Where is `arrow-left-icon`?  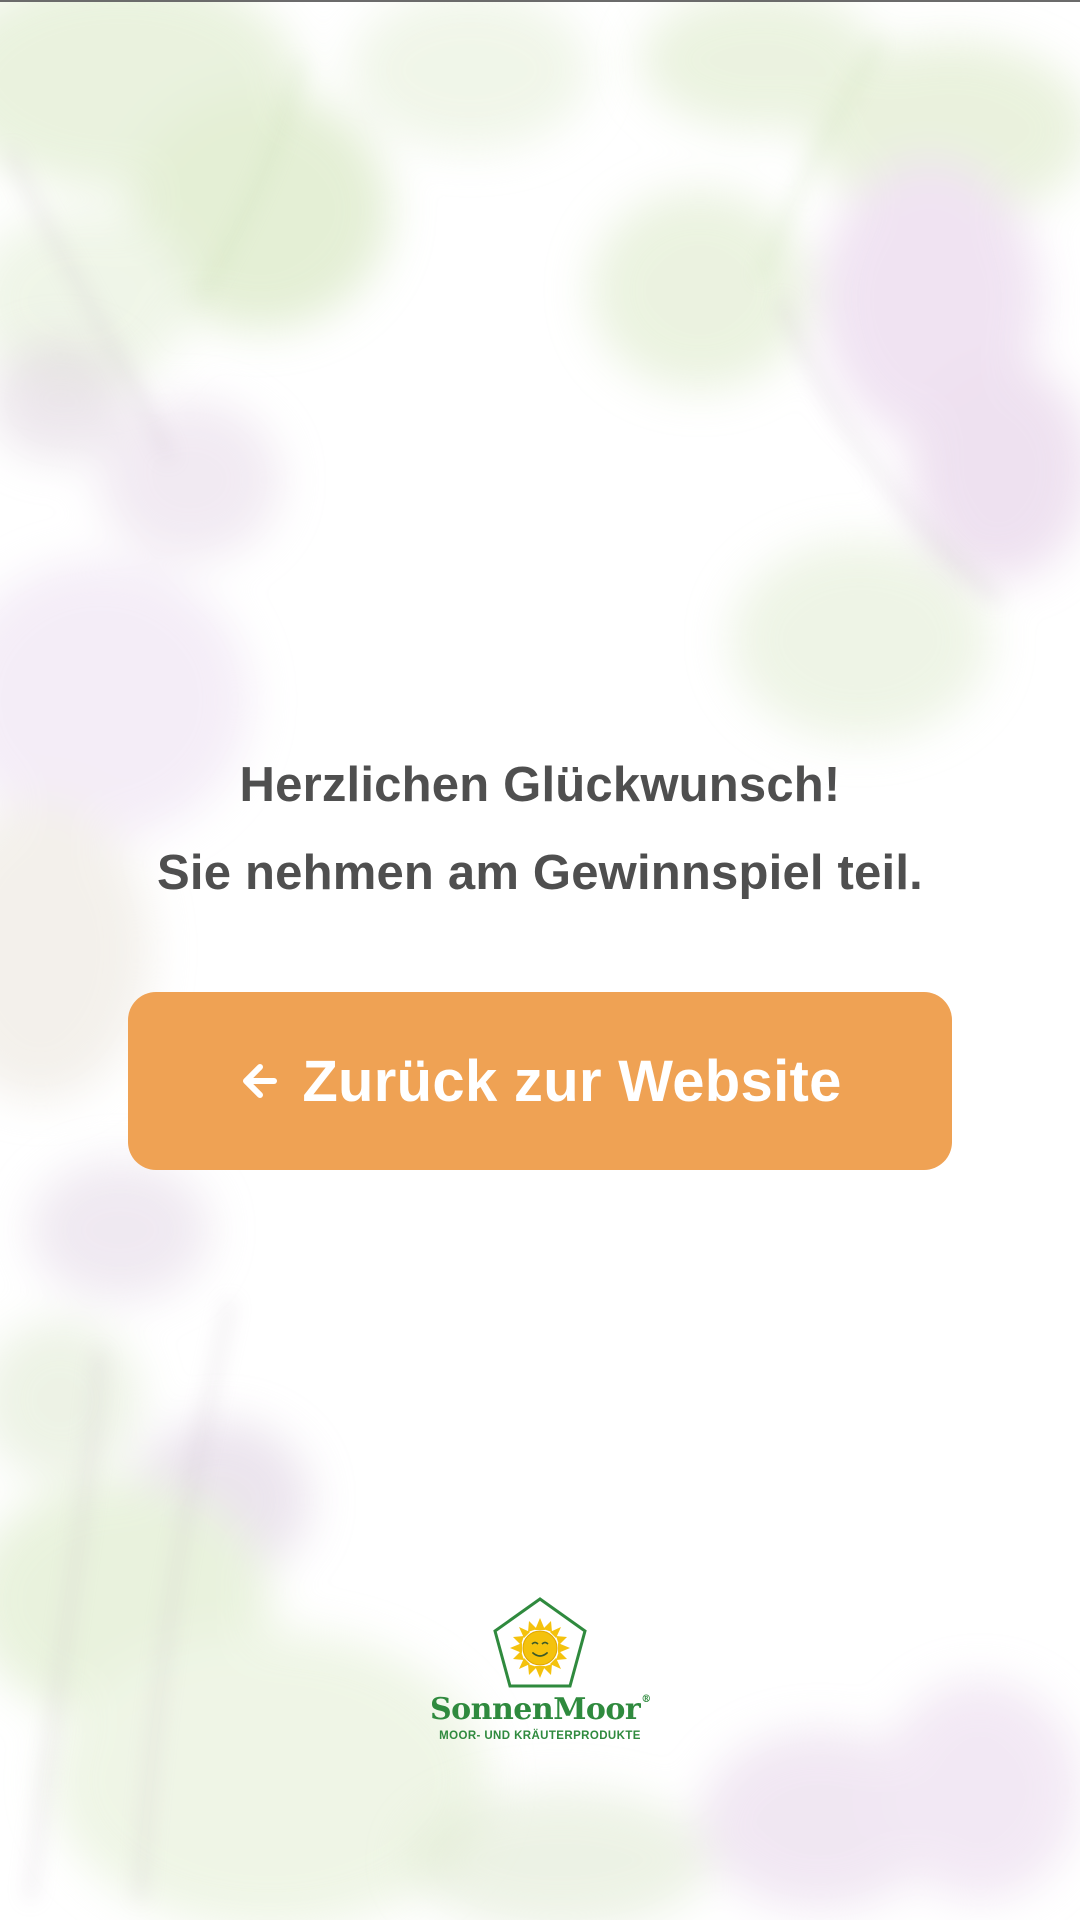
arrow-left-icon is located at coordinates (260, 1081).